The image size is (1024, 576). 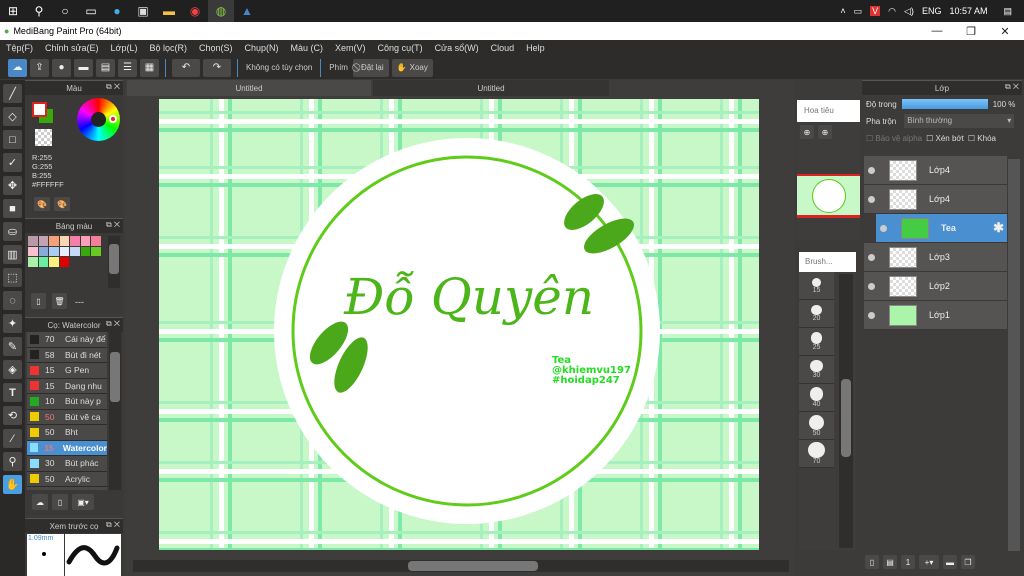 I want to click on text-tool-icon: T, so click(x=12, y=392).